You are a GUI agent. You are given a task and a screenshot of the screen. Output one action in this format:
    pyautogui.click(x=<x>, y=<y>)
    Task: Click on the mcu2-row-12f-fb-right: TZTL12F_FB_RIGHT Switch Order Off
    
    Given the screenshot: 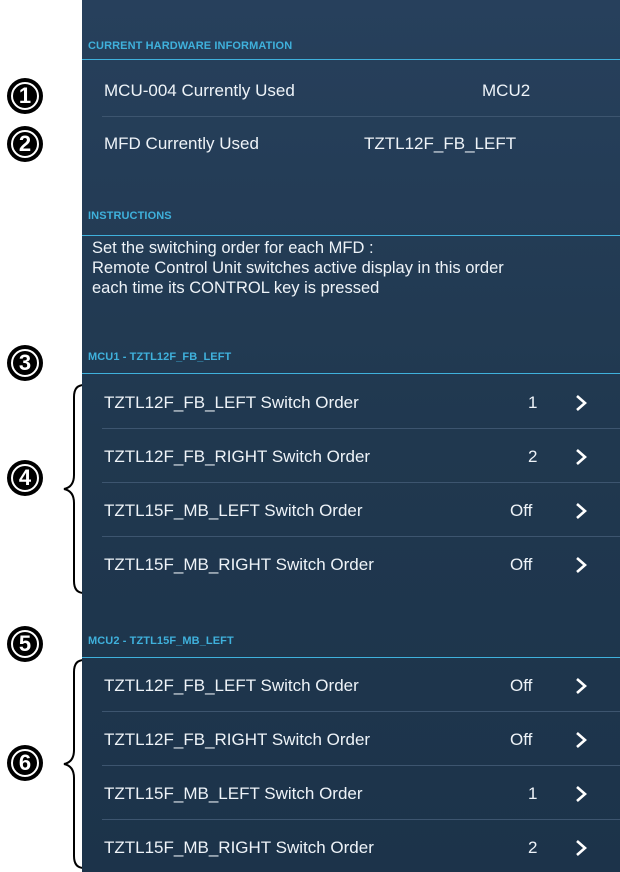 What is the action you would take?
    pyautogui.click(x=354, y=740)
    